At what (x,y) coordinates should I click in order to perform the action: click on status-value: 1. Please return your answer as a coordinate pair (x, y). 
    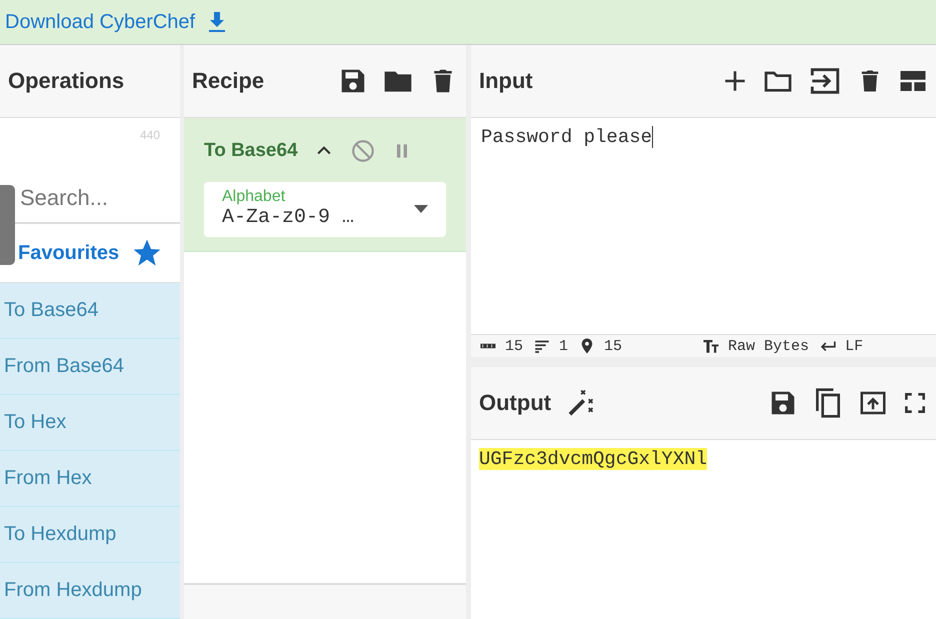
    Looking at the image, I should click on (563, 346).